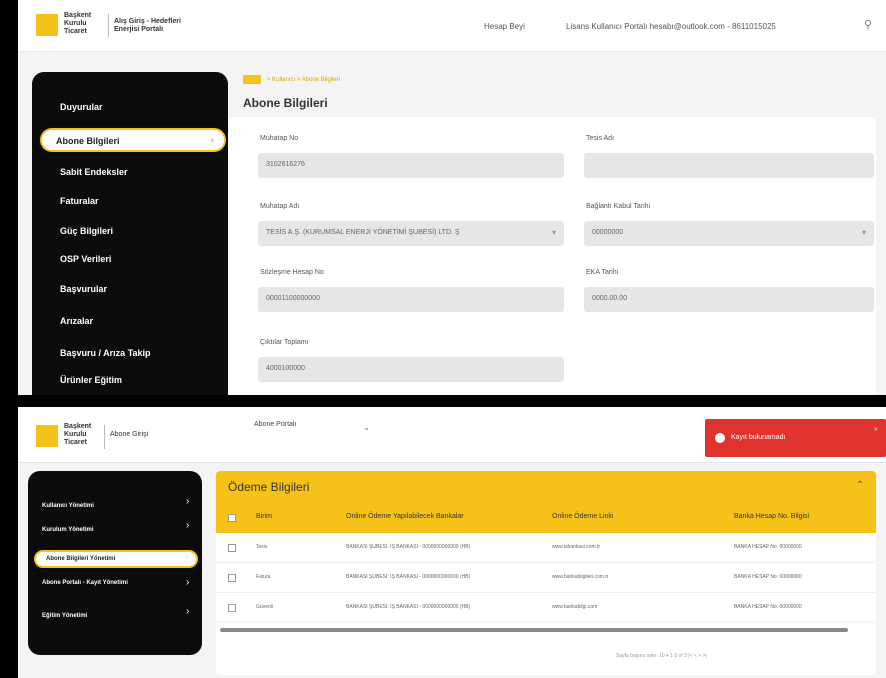 The image size is (886, 678). I want to click on error-icon, so click(720, 438).